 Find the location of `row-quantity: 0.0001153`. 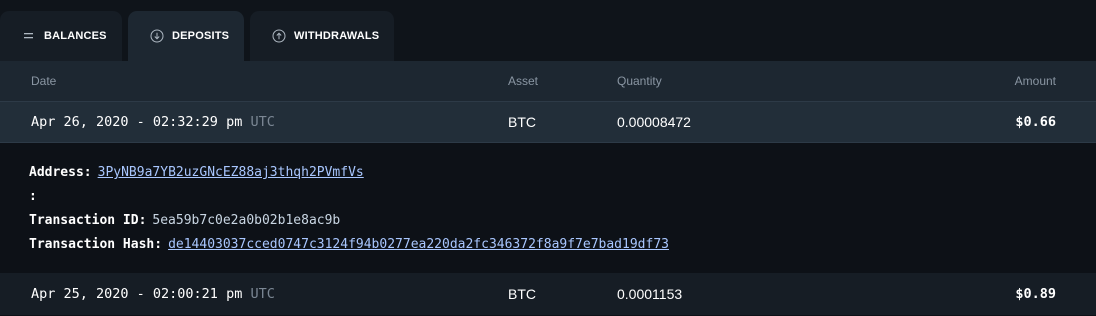

row-quantity: 0.0001153 is located at coordinates (650, 294).